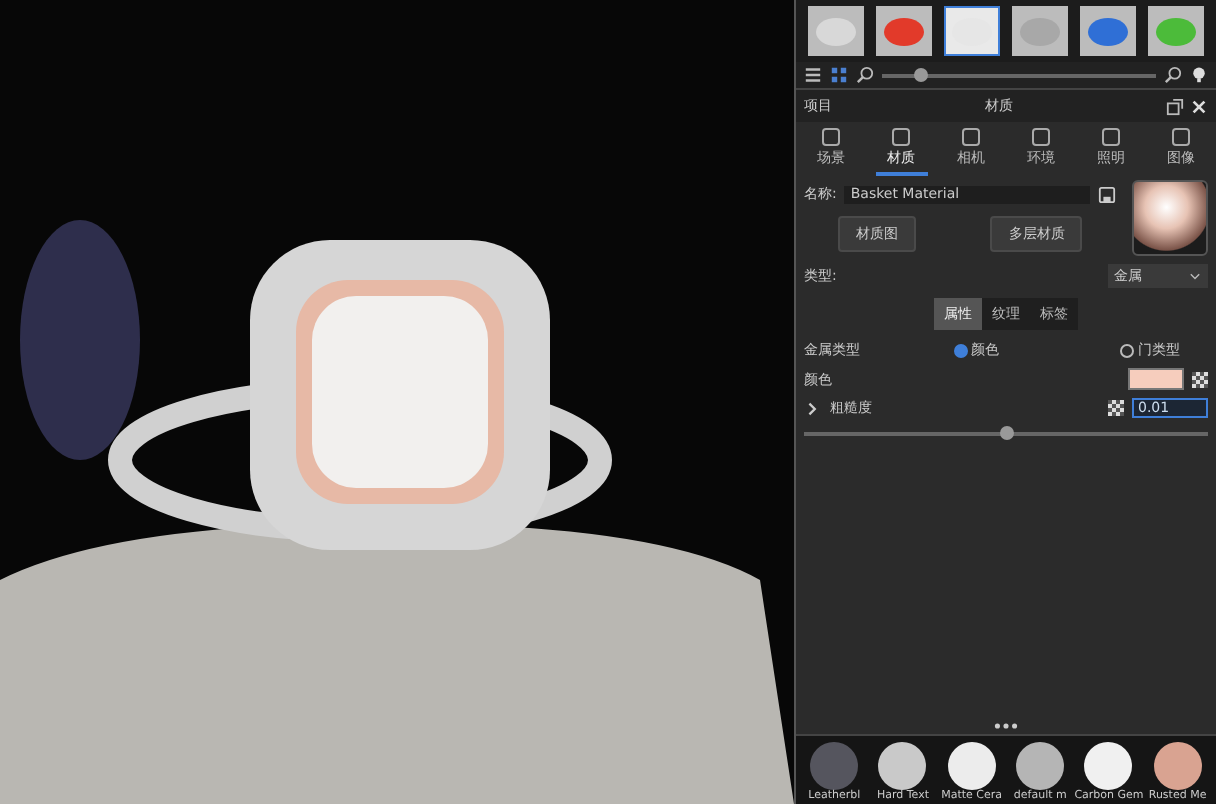  Describe the element at coordinates (1173, 75) in the screenshot. I see `zoom-in-icon` at that location.